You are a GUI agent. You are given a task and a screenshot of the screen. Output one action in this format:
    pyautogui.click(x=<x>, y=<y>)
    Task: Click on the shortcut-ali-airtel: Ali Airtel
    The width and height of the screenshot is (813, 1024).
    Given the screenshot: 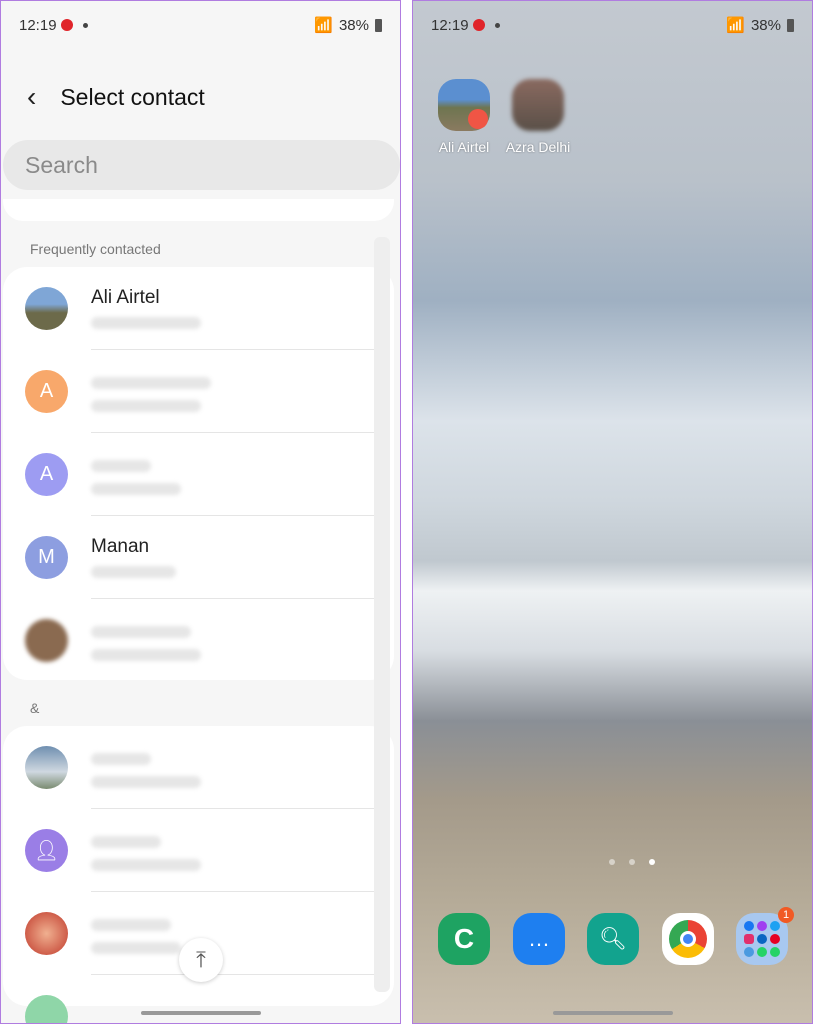 What is the action you would take?
    pyautogui.click(x=464, y=117)
    